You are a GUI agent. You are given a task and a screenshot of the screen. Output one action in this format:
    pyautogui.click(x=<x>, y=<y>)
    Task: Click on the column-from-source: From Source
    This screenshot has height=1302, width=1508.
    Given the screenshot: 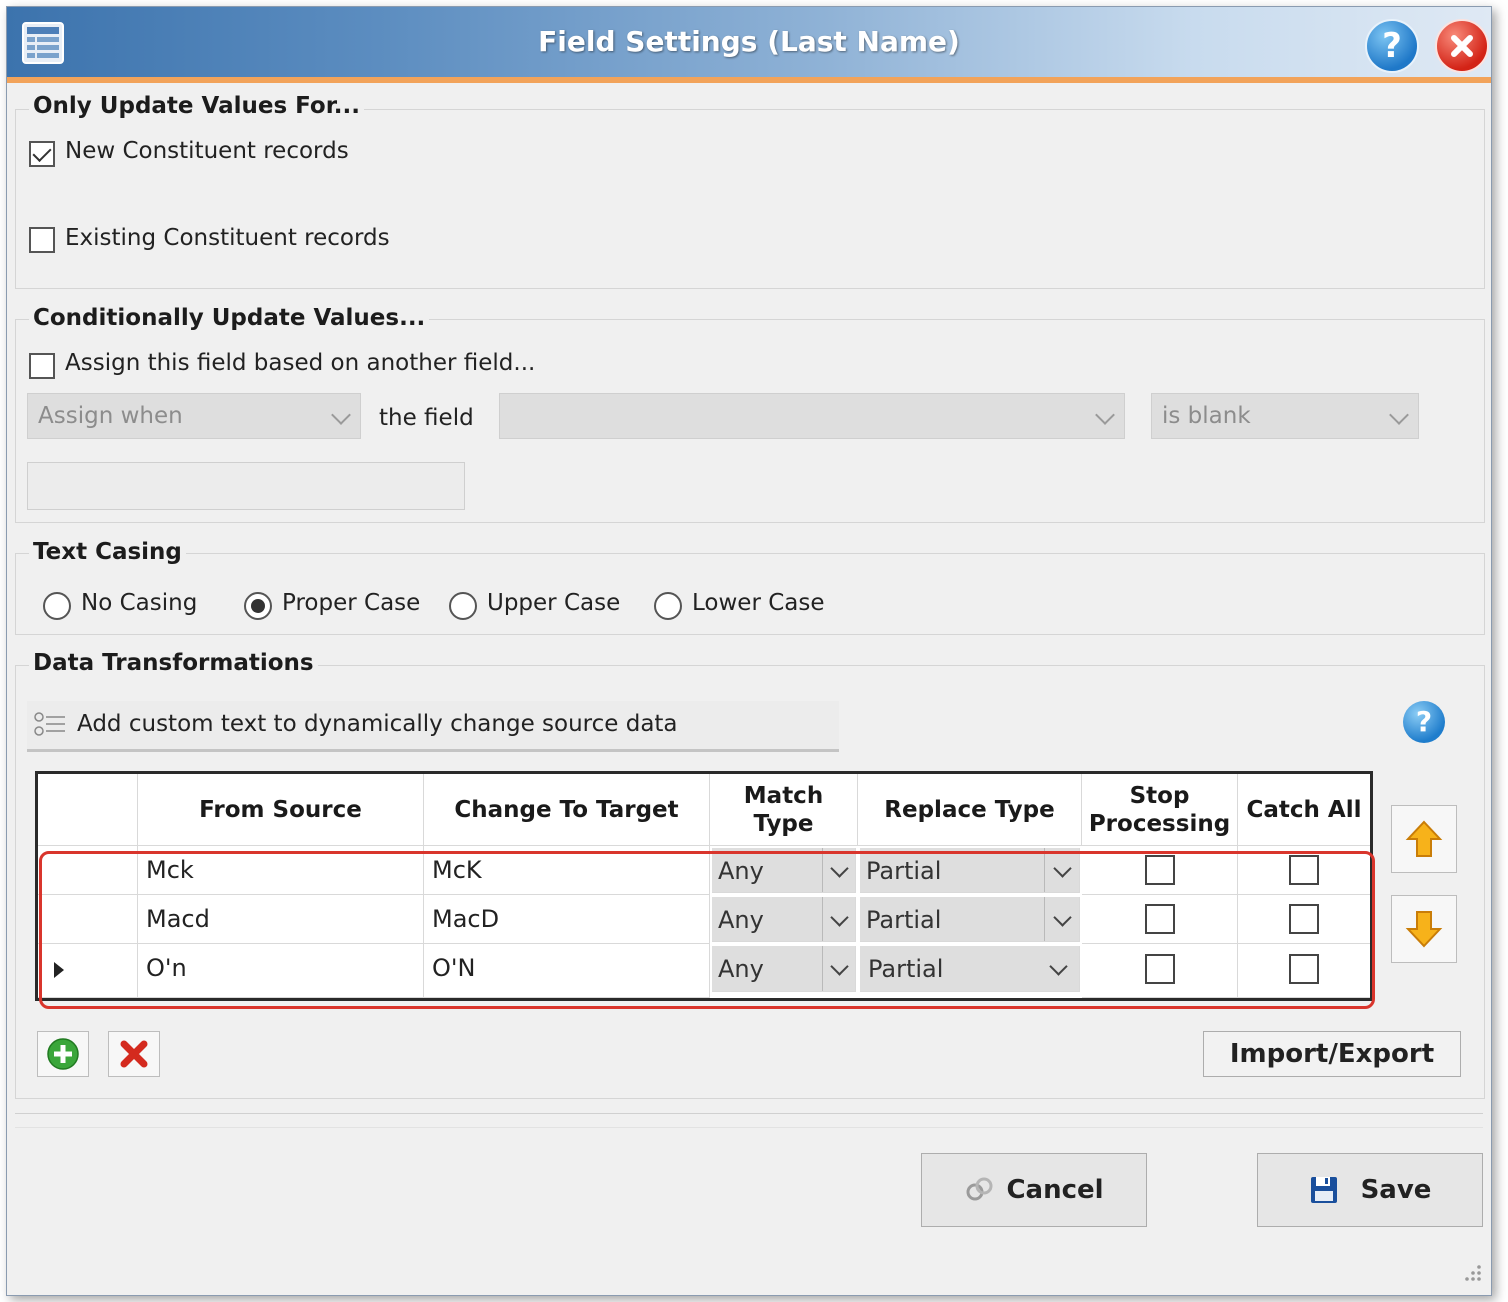 What is the action you would take?
    pyautogui.click(x=281, y=810)
    